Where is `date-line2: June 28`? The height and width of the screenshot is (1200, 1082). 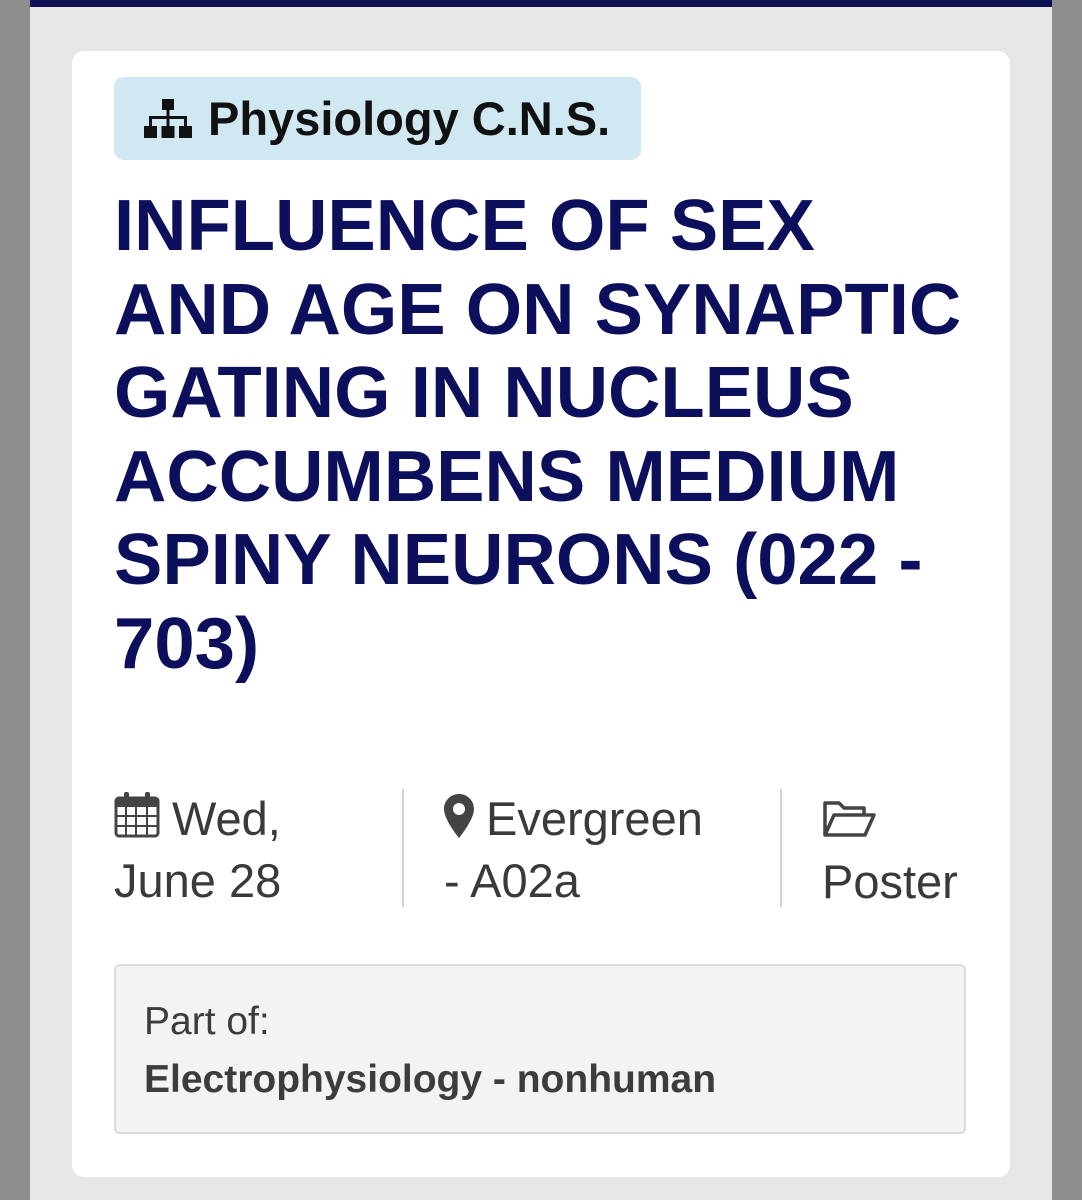
date-line2: June 28 is located at coordinates (198, 880).